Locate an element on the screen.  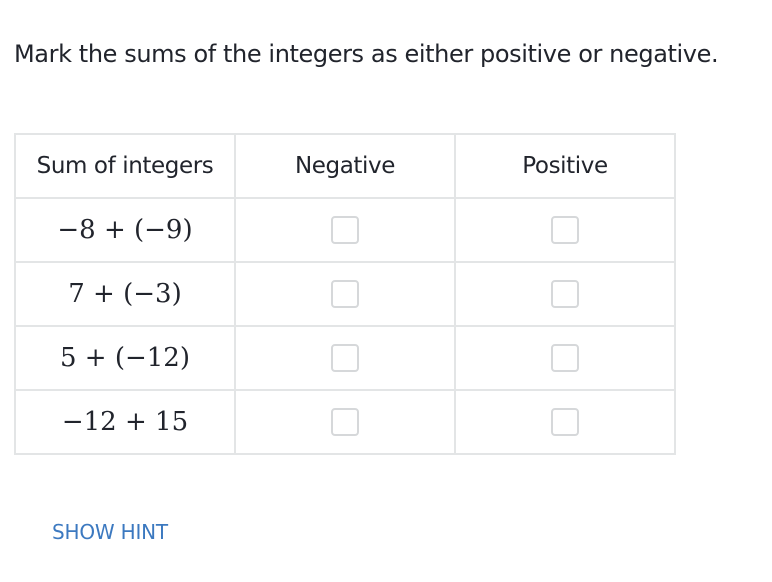
header-row: Sum of integers Negative Positive is located at coordinates (345, 166).